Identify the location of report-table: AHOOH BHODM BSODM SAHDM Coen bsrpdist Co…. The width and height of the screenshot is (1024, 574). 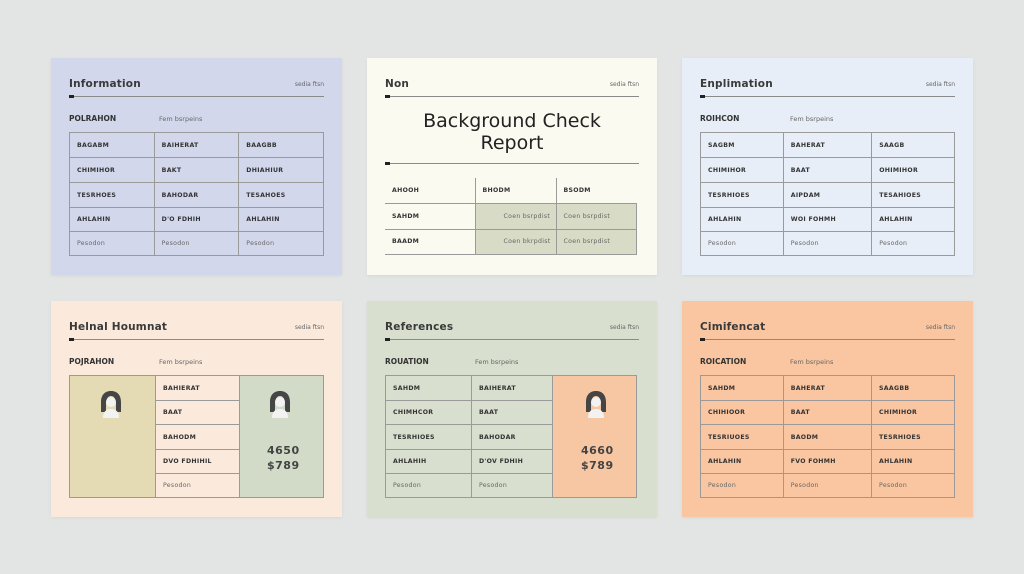
(511, 216).